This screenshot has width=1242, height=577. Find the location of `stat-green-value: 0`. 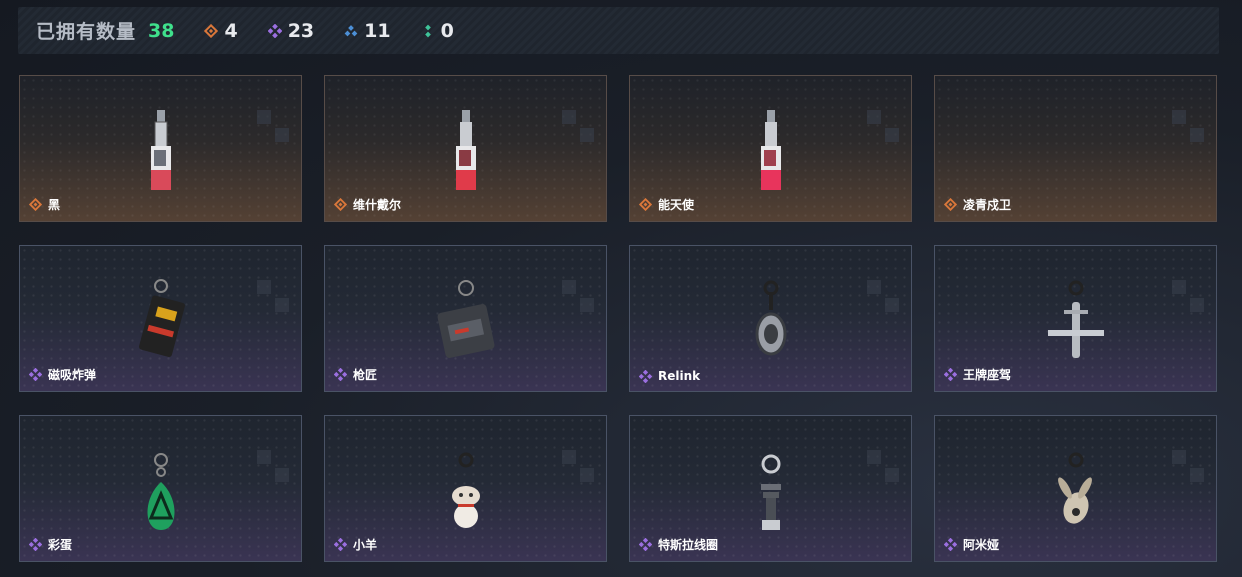

stat-green-value: 0 is located at coordinates (447, 30).